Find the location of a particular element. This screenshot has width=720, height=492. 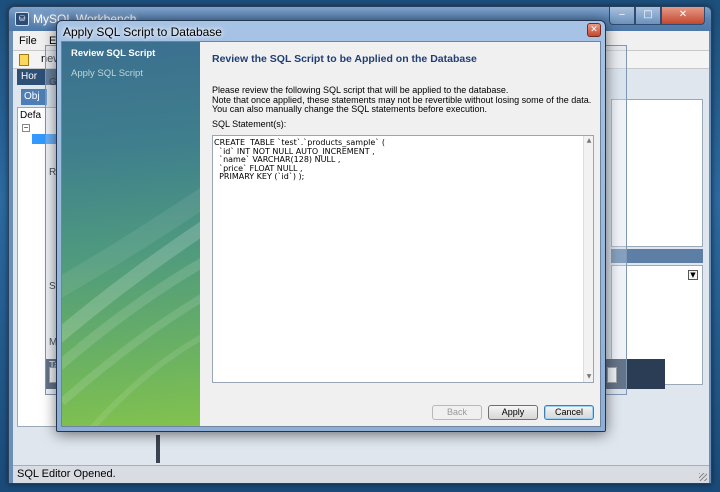

menu-file: File is located at coordinates (28, 41).